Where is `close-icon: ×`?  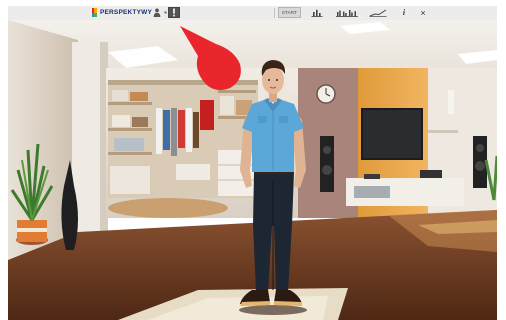 close-icon: × is located at coordinates (423, 12).